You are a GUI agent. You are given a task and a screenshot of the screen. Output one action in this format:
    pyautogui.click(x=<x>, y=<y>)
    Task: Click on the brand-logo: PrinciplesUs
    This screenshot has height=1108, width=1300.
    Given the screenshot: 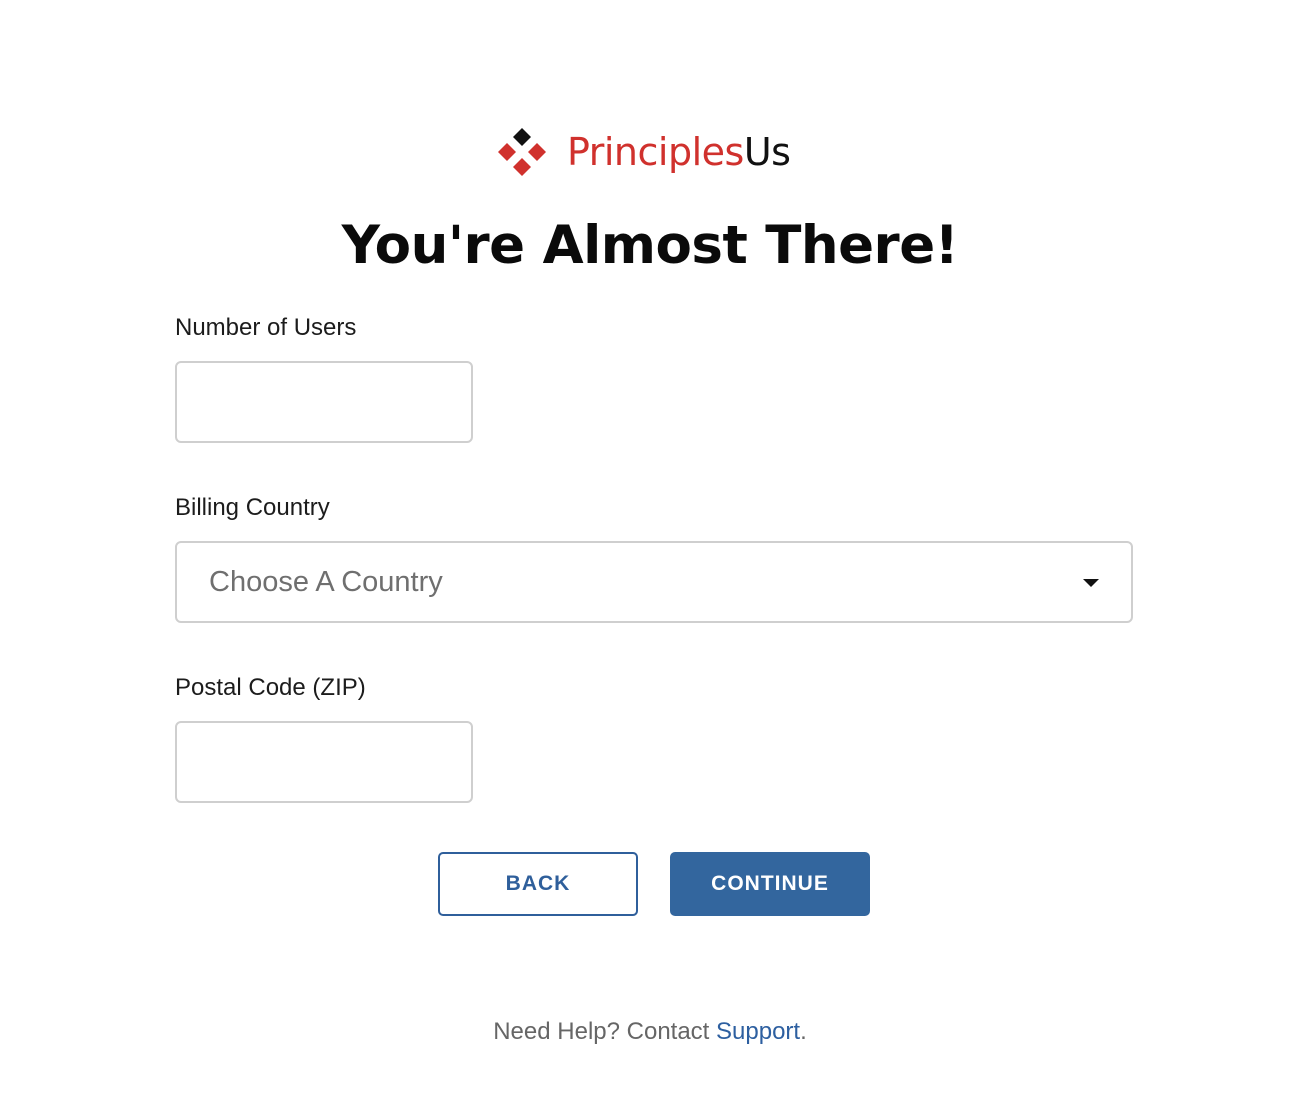 What is the action you would take?
    pyautogui.click(x=644, y=152)
    